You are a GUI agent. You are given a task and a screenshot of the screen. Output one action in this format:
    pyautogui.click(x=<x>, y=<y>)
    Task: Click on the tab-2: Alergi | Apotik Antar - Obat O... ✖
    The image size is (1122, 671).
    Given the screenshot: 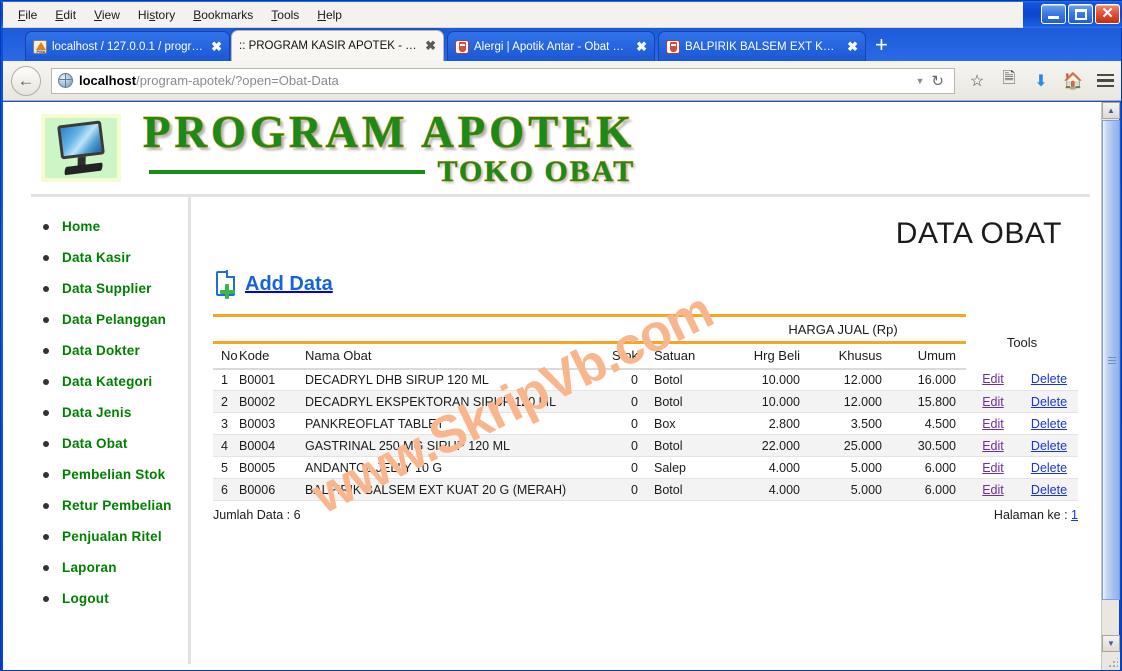 What is the action you would take?
    pyautogui.click(x=551, y=46)
    